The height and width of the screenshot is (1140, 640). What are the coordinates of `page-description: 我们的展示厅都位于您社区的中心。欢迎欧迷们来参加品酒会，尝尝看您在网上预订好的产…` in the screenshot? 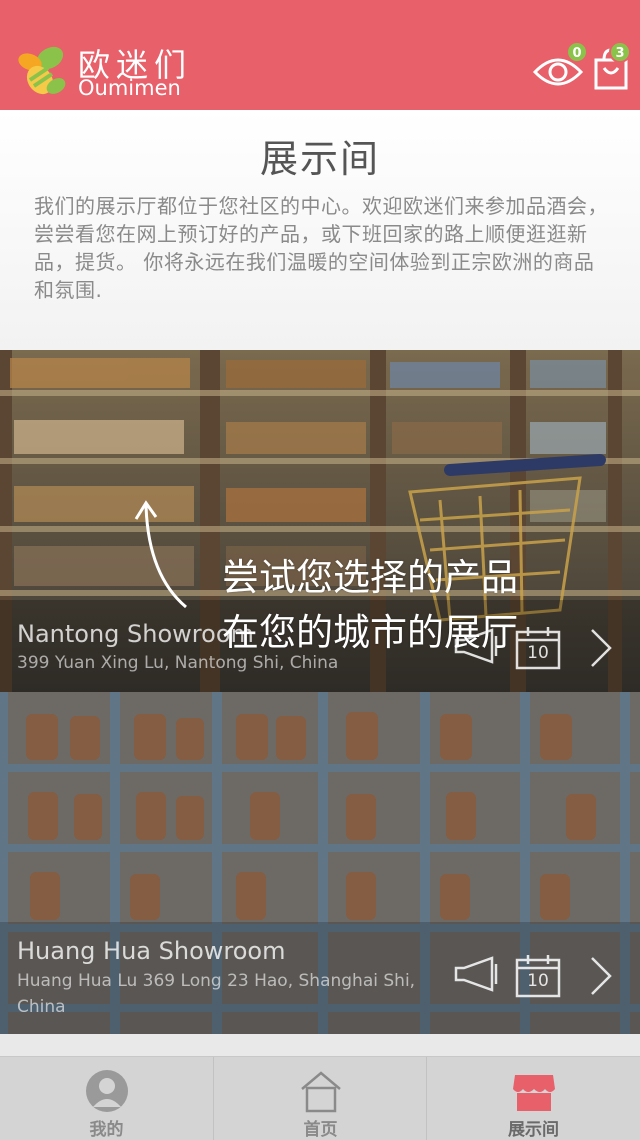 It's located at (321, 248).